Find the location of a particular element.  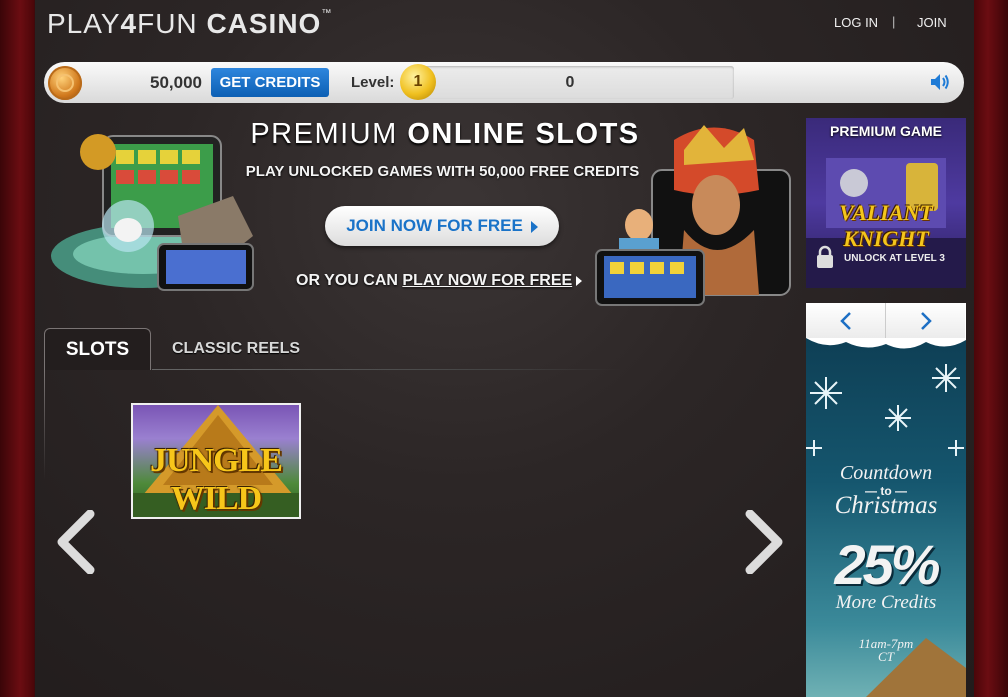

xp-value: 0 is located at coordinates (570, 82).